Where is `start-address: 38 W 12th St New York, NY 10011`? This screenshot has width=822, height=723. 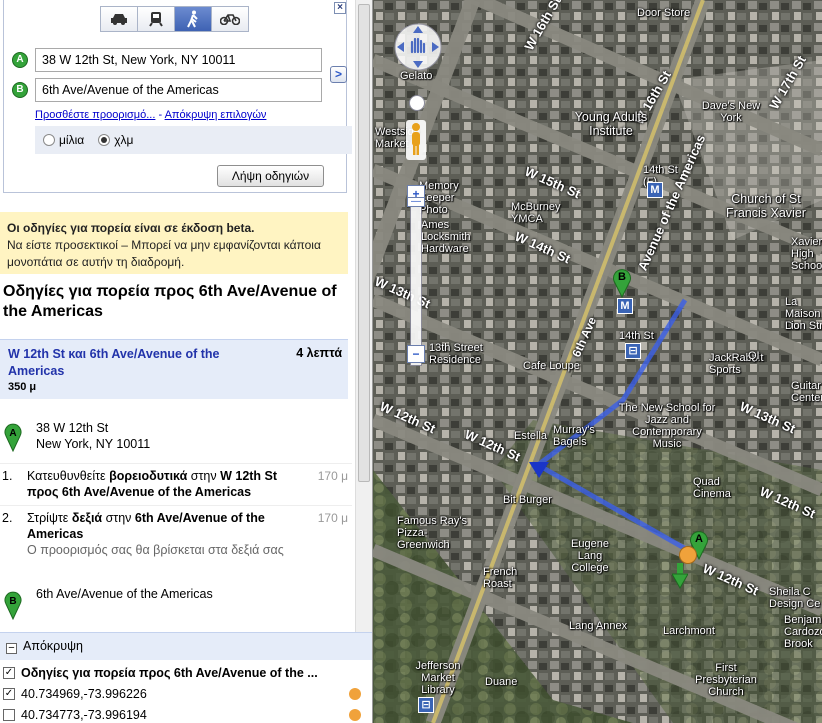 start-address: 38 W 12th St New York, NY 10011 is located at coordinates (93, 436).